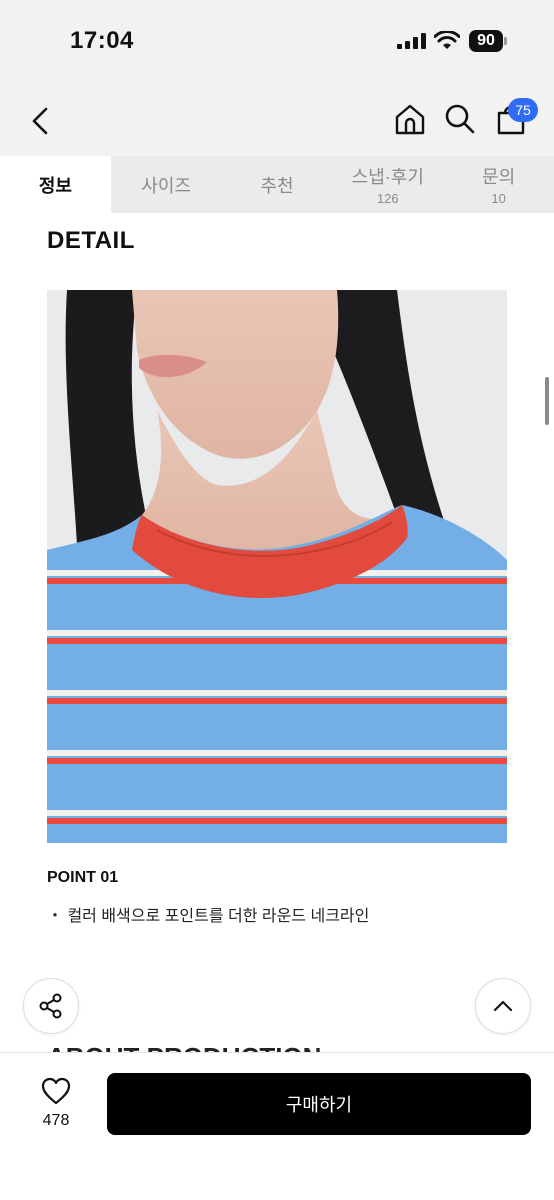 This screenshot has width=554, height=1200. Describe the element at coordinates (505, 41) in the screenshot. I see `battery-tip` at that location.